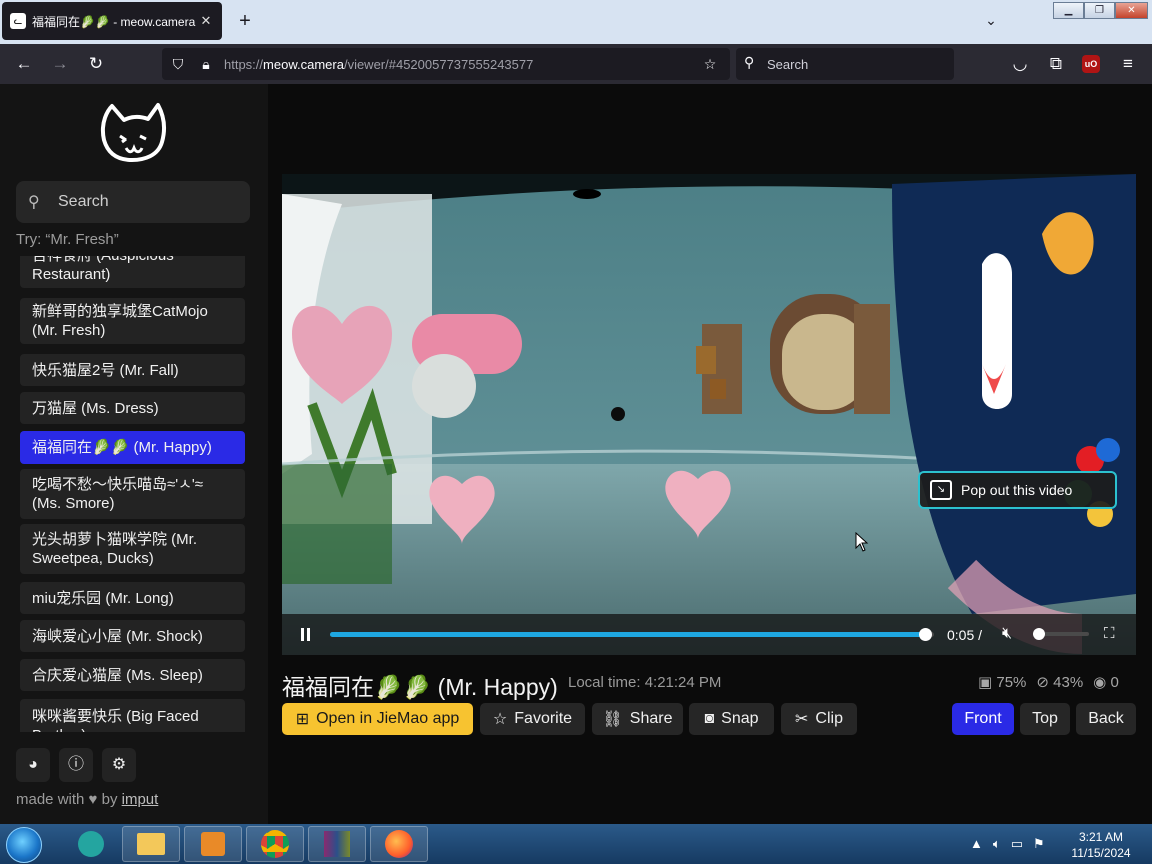 This screenshot has height=864, width=1152. What do you see at coordinates (1042, 682) in the screenshot?
I see `water-drop-icon: ⊘` at bounding box center [1042, 682].